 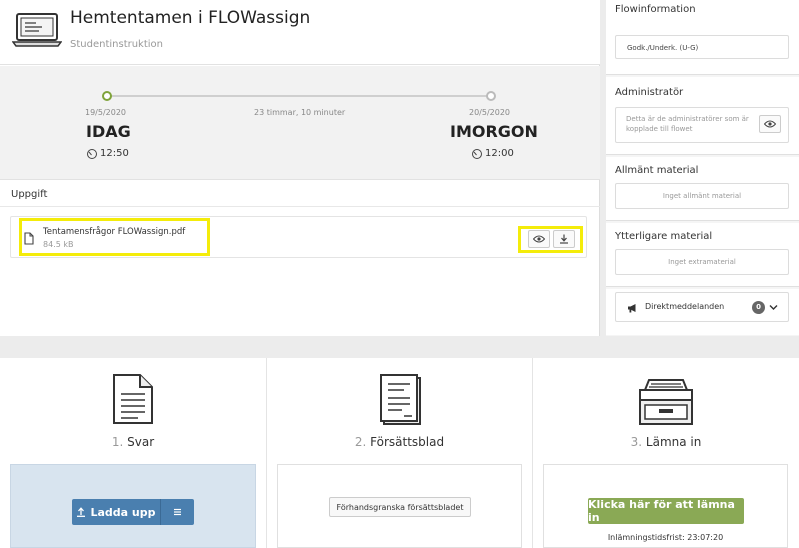 What do you see at coordinates (400, 399) in the screenshot?
I see `cover-sheet-icon` at bounding box center [400, 399].